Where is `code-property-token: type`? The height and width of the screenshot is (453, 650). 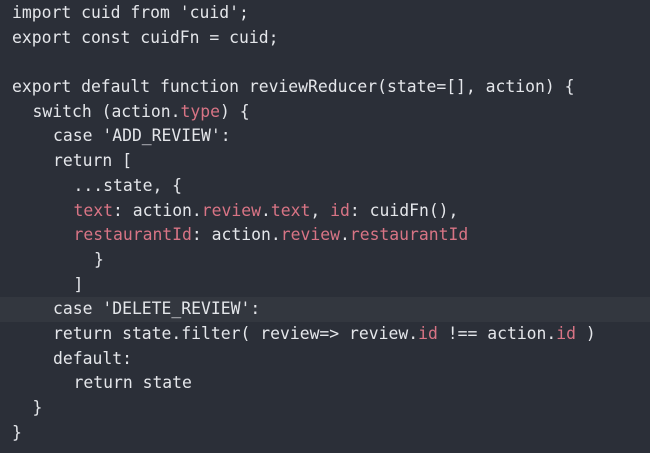 code-property-token: type is located at coordinates (200, 111).